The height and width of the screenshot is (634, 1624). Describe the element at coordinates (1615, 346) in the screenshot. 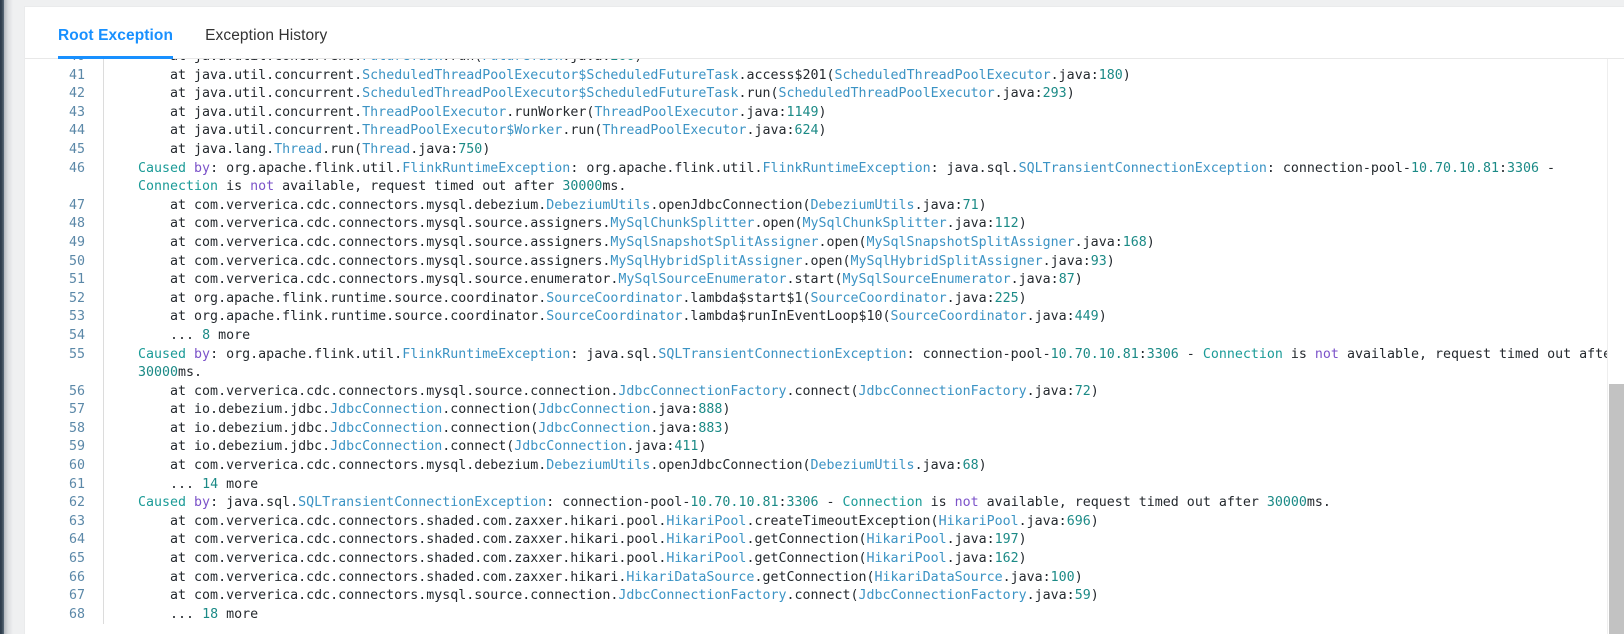

I see `vertical-scrollbar-track` at that location.